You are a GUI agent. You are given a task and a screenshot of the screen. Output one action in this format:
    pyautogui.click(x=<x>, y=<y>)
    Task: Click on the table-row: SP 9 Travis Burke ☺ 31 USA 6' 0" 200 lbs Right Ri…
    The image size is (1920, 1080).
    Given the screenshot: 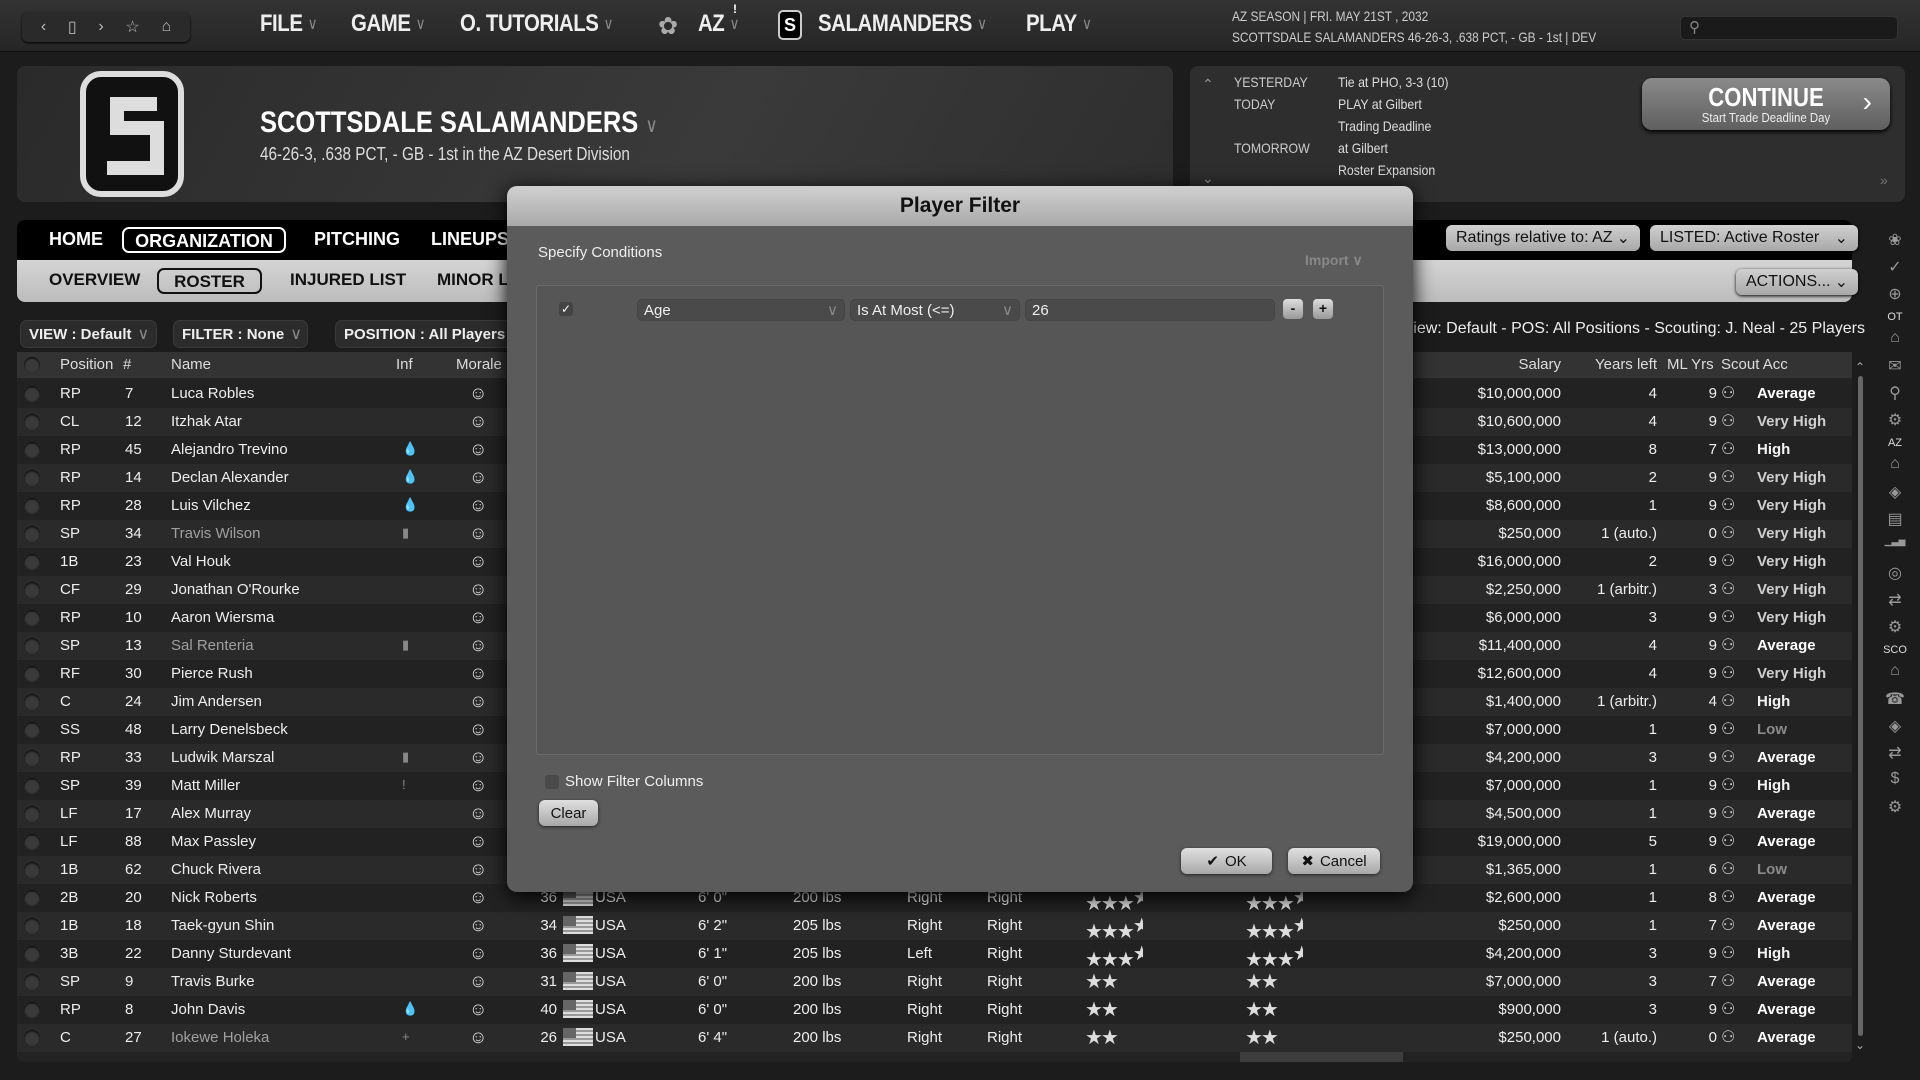 What is the action you would take?
    pyautogui.click(x=934, y=982)
    